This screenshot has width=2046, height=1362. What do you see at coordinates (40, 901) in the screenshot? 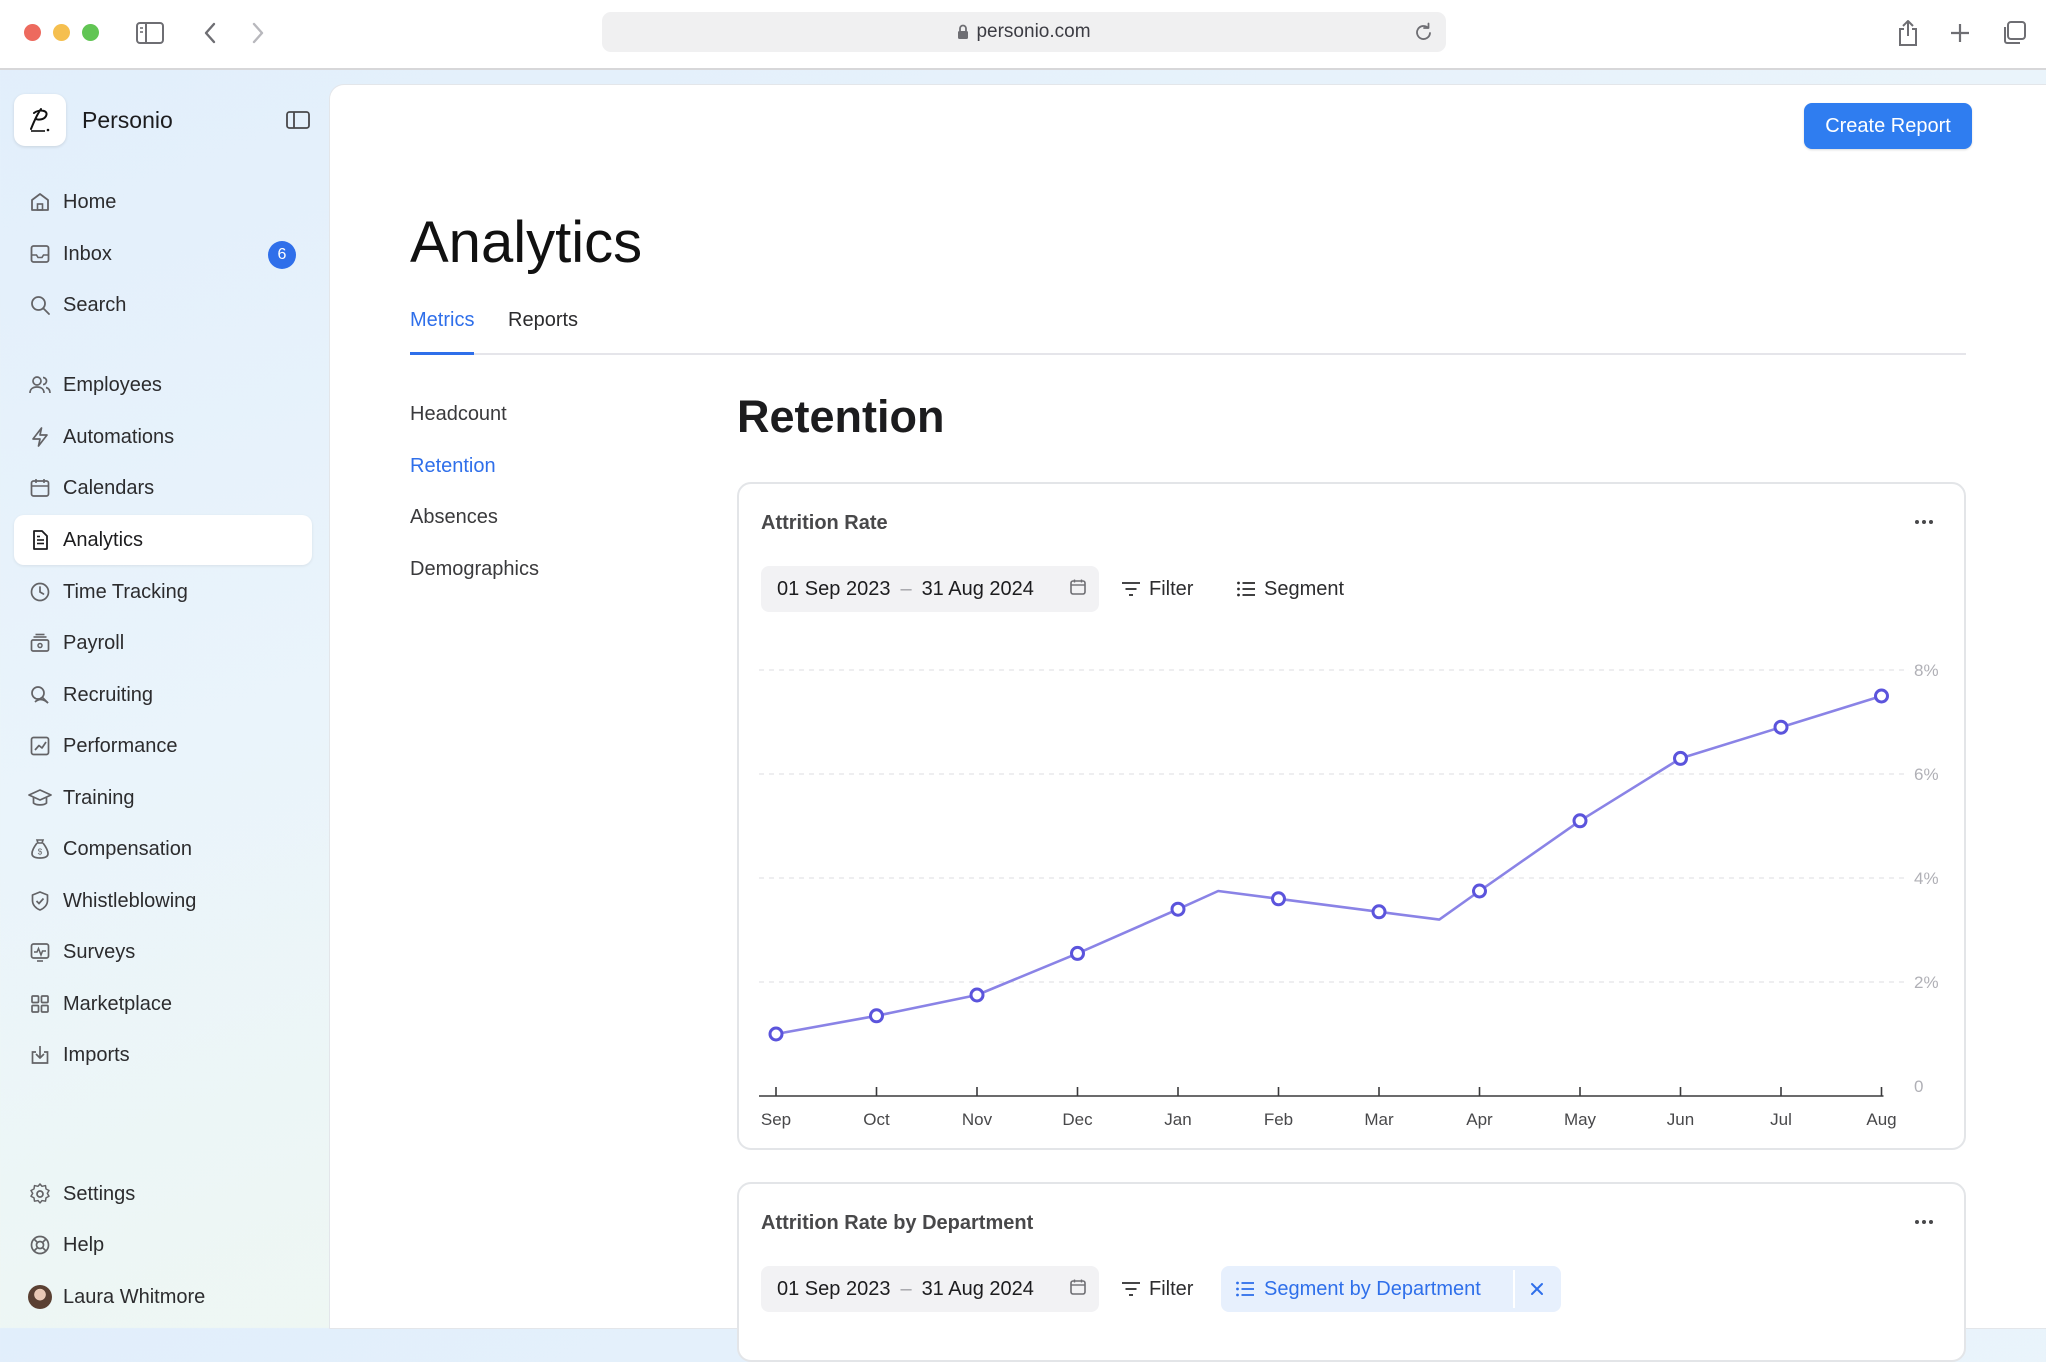
I see `shield-icon` at bounding box center [40, 901].